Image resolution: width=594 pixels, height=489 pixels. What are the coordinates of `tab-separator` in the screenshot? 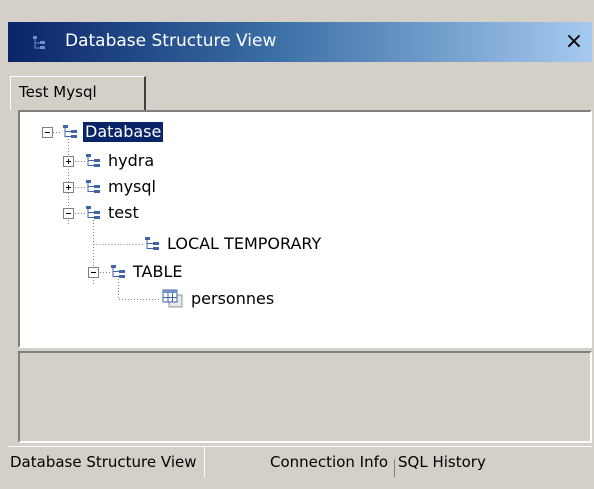 It's located at (394, 468).